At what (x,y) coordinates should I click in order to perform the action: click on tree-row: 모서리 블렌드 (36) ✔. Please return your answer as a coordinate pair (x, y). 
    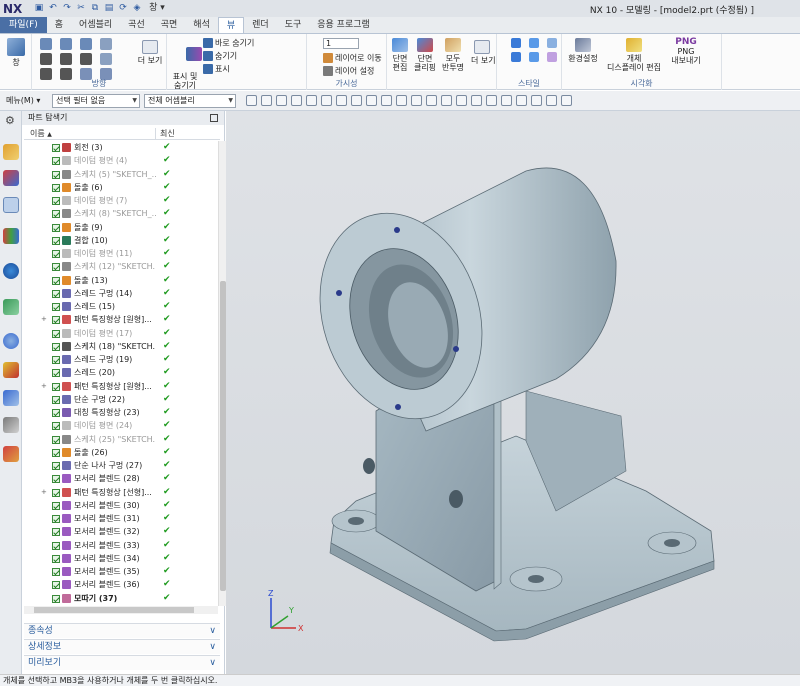
    Looking at the image, I should click on (119, 584).